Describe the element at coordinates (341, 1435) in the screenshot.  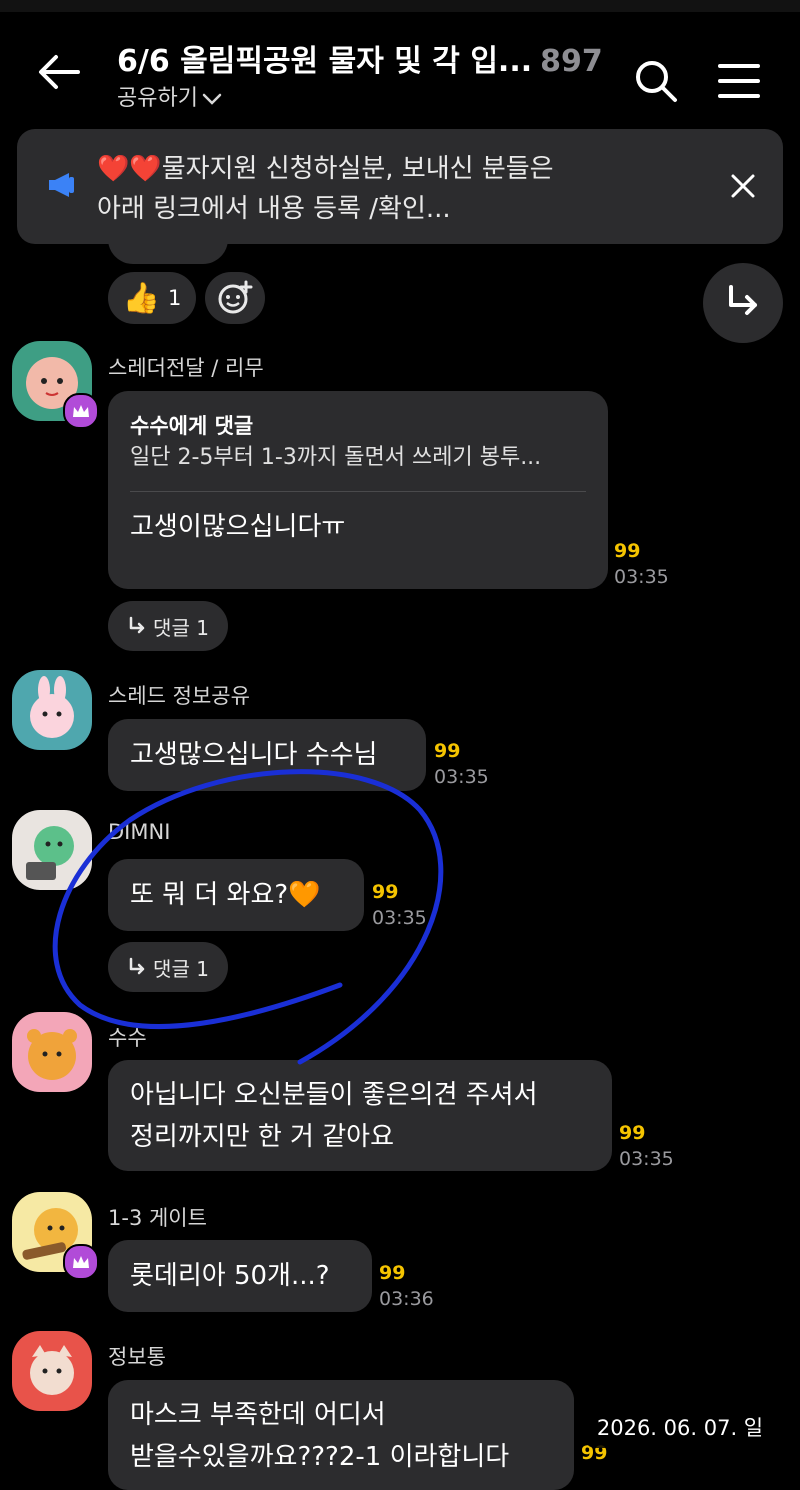
I see `message-bubble: 마스크 부족한데 어디서 받을수있을까요???2-1 이라합니다` at that location.